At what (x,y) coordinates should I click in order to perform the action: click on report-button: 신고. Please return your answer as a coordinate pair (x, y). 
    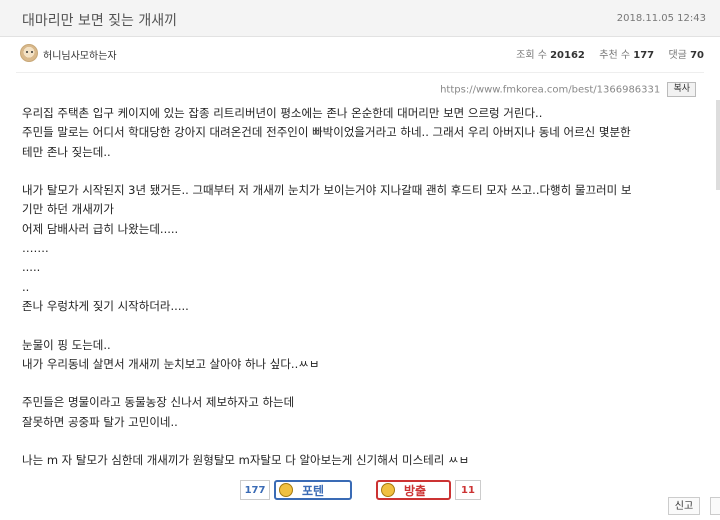
    Looking at the image, I should click on (684, 506).